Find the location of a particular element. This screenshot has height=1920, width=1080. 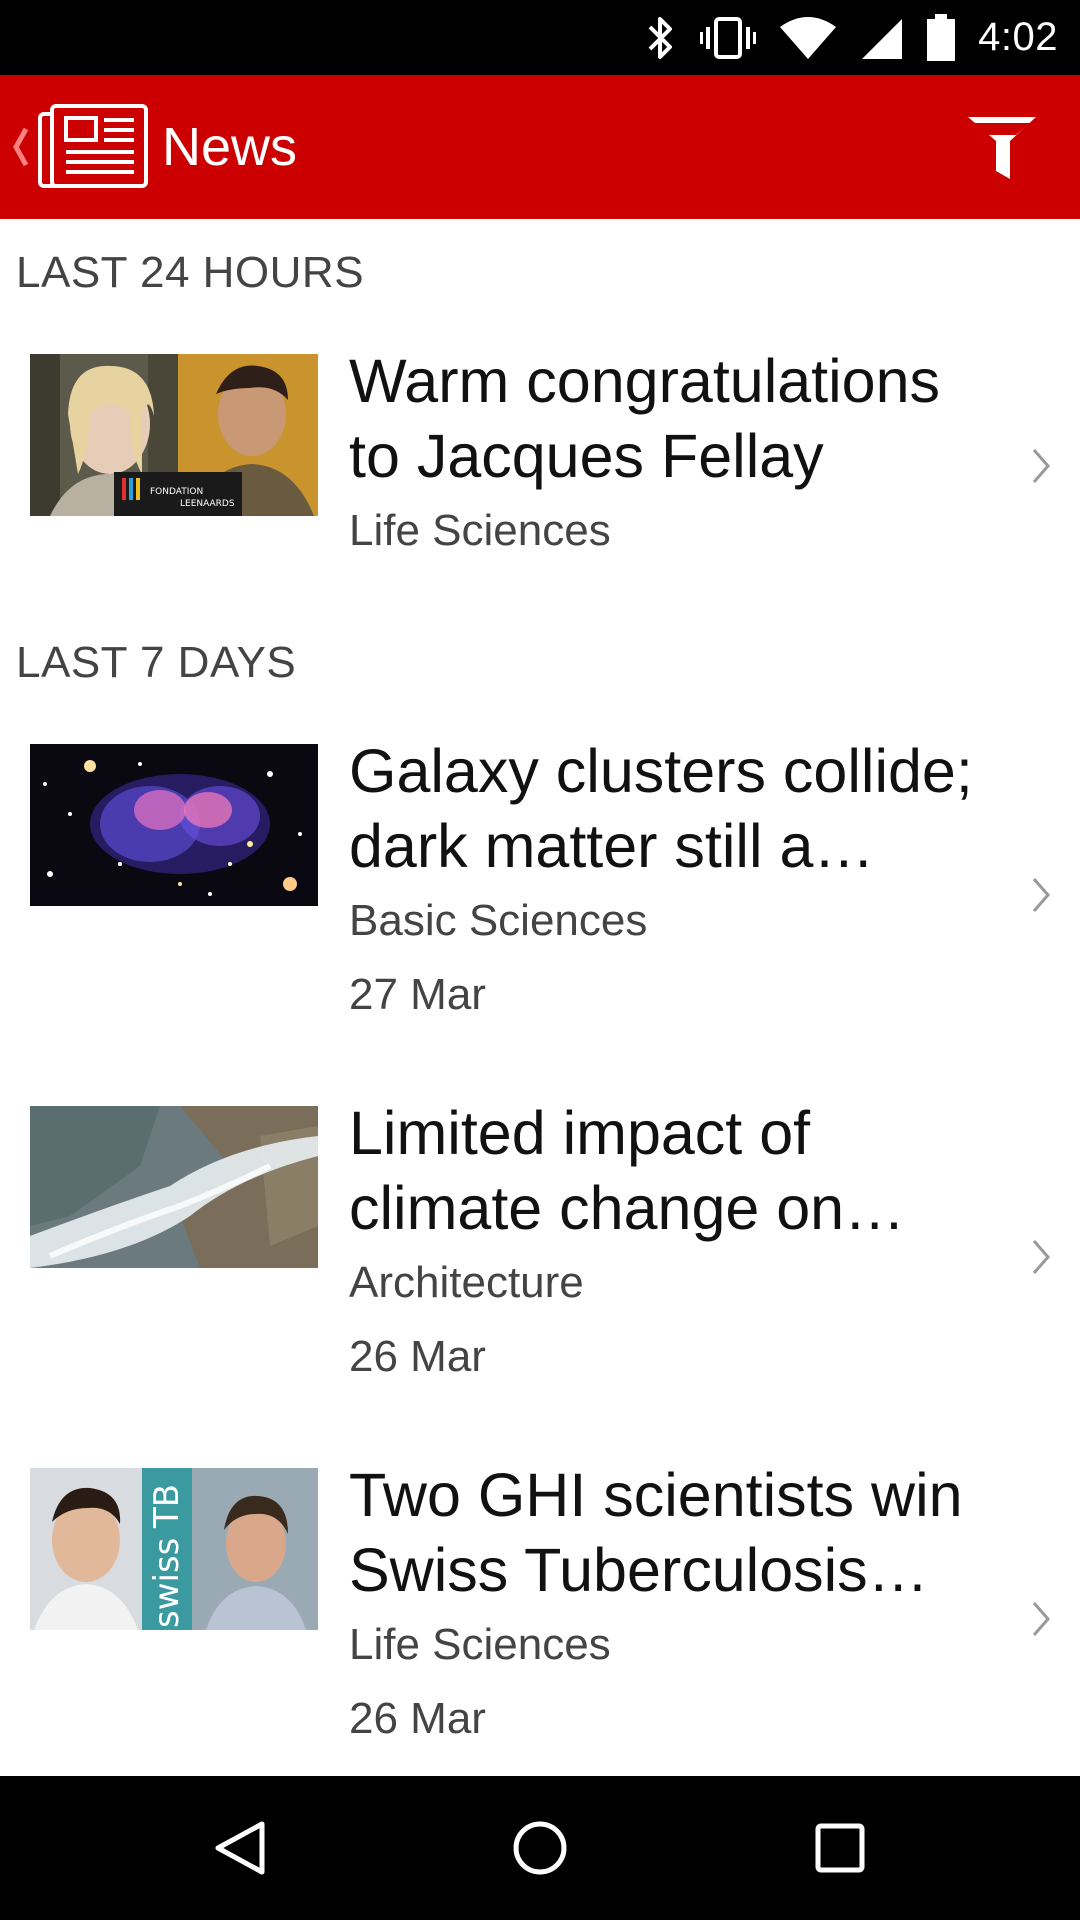

wifi-icon is located at coordinates (808, 37).